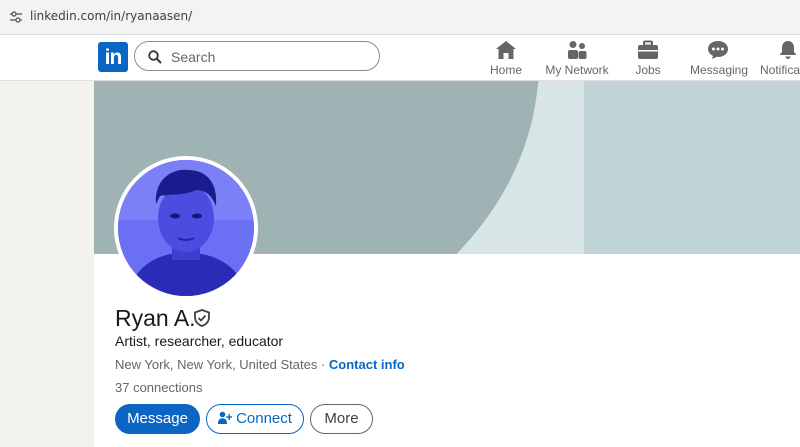 The width and height of the screenshot is (800, 447). I want to click on global-nav: in Home My Network Jobs, so click(400, 58).